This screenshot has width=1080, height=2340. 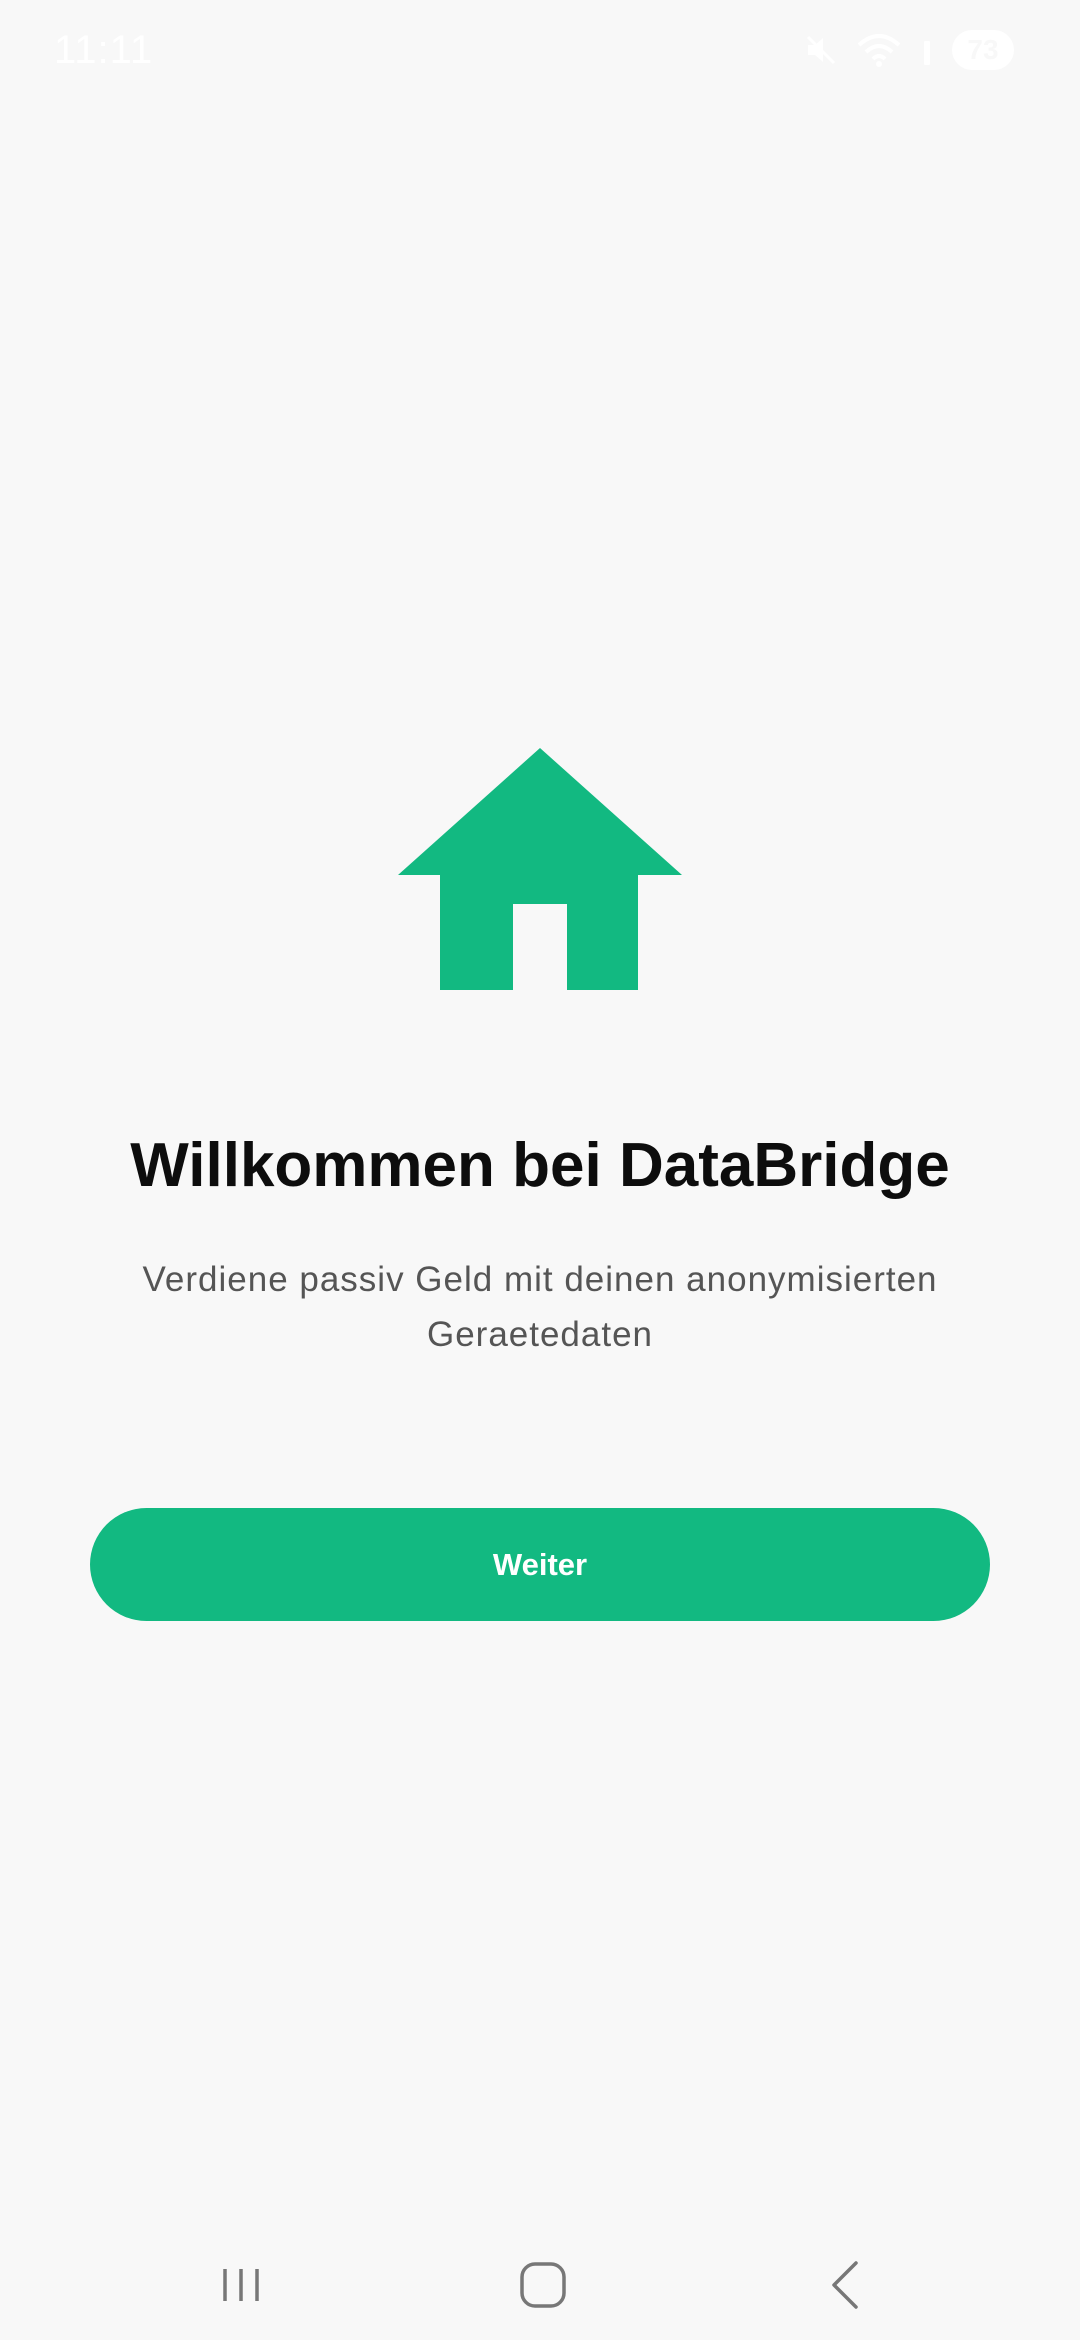 What do you see at coordinates (540, 1165) in the screenshot?
I see `welcome-title: Willkommen bei DataBridge` at bounding box center [540, 1165].